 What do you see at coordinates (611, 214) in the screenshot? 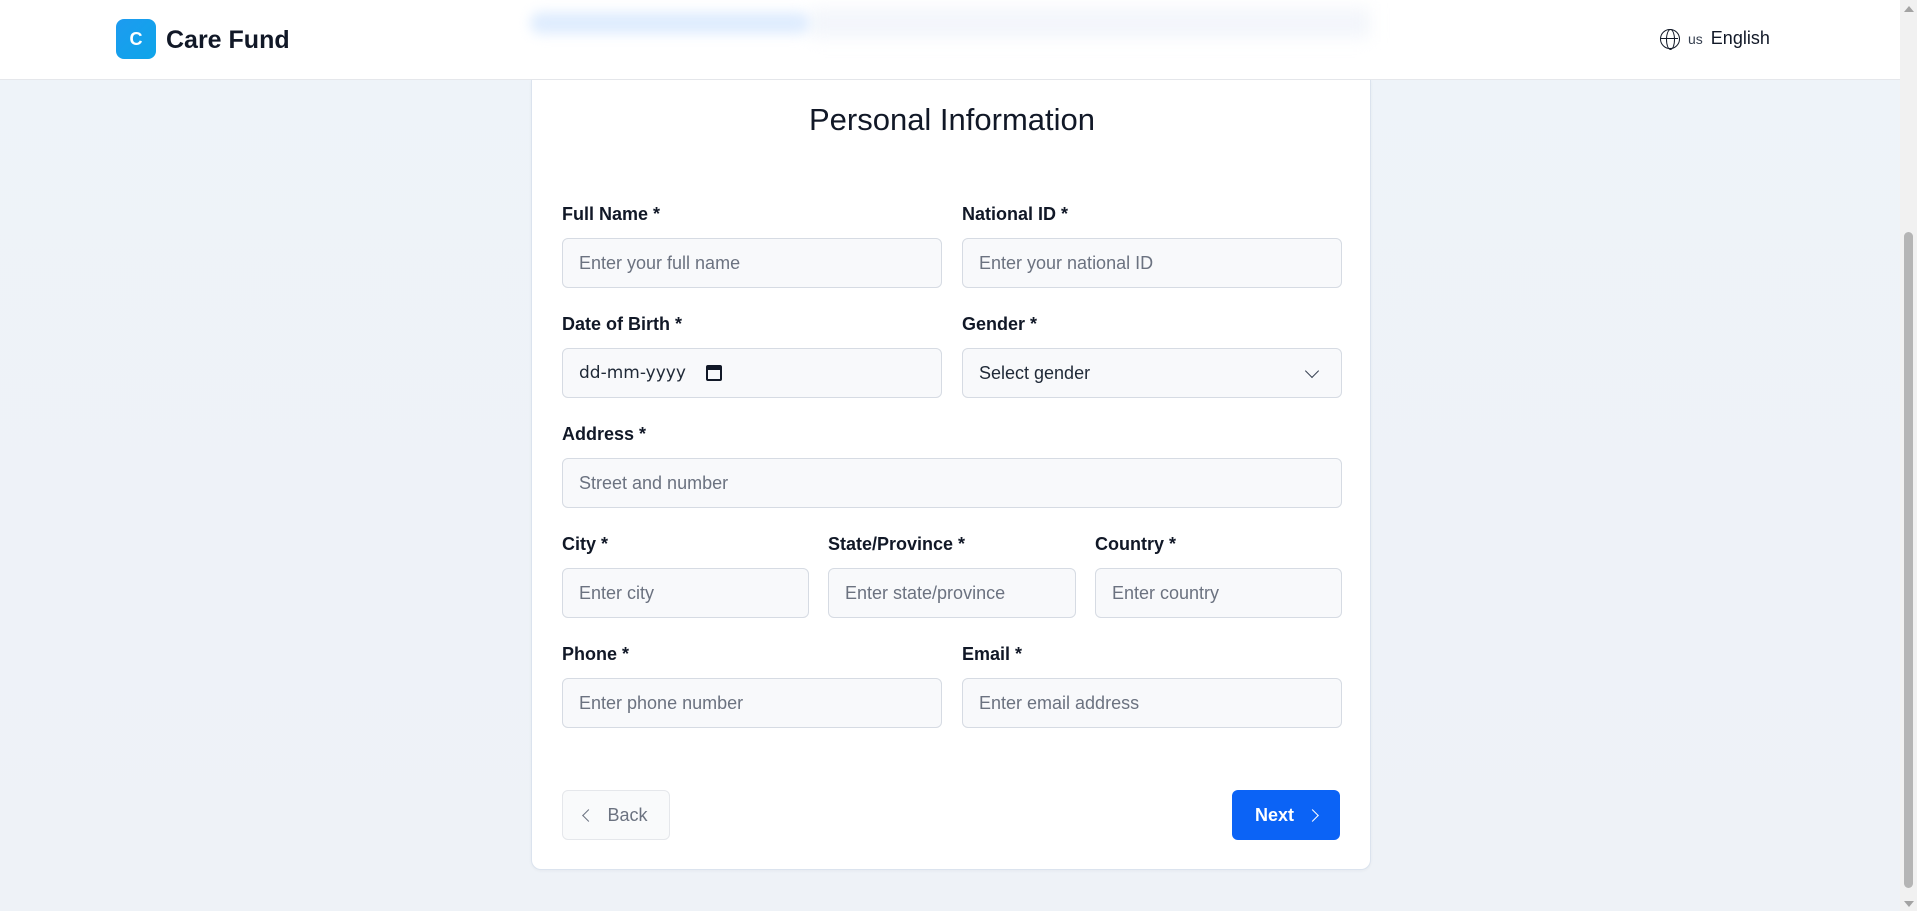
I see `full-name-label: Full Name *` at bounding box center [611, 214].